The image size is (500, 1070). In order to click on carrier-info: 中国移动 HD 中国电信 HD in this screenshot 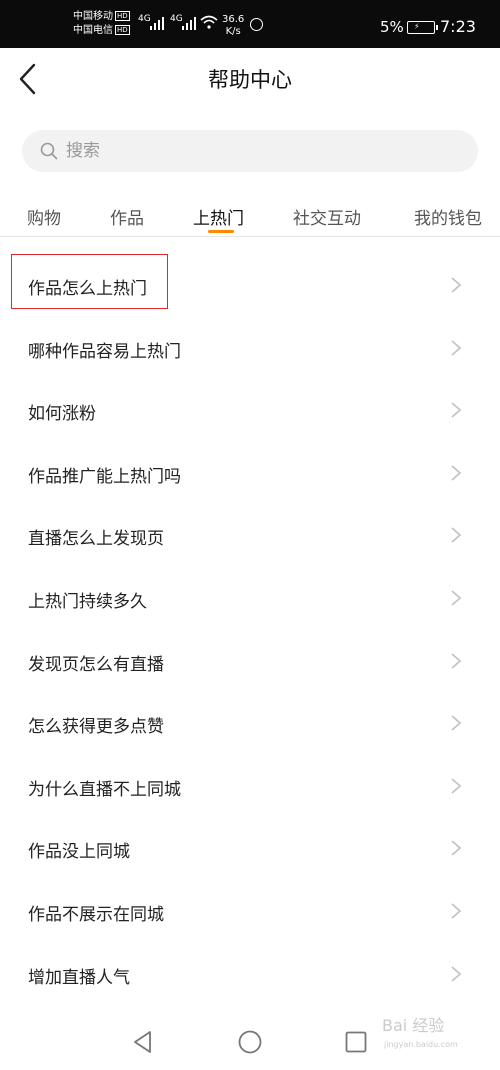, I will do `click(101, 24)`.